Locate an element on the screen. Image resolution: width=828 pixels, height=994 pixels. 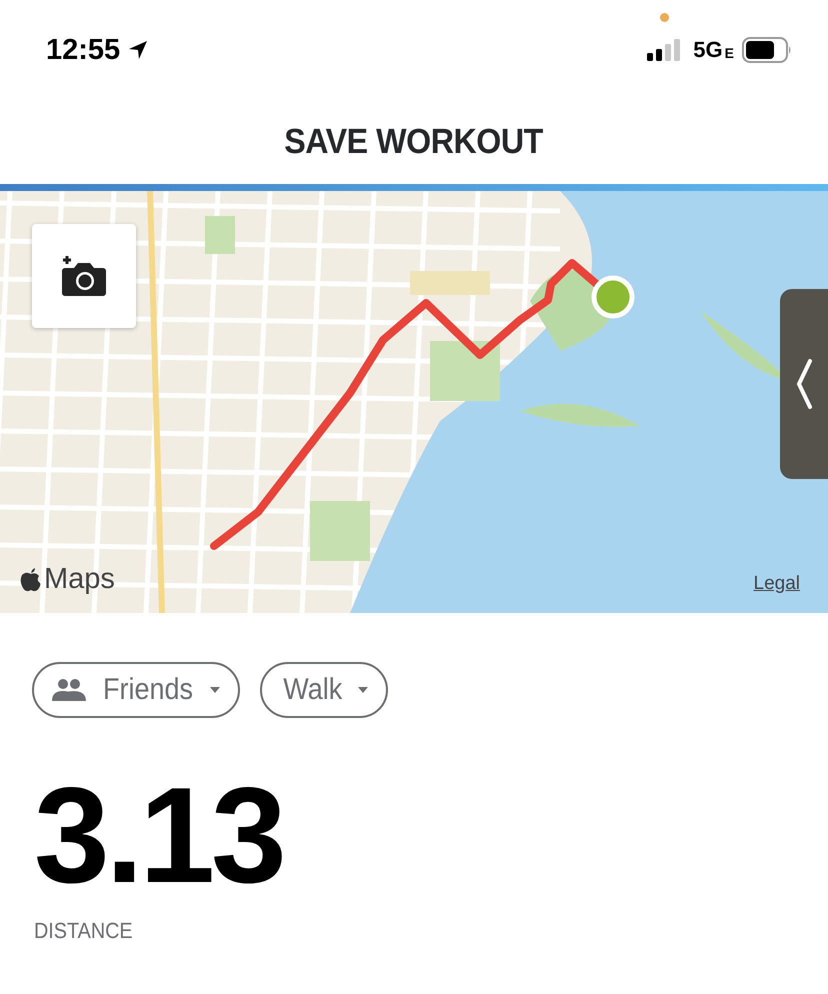
filter-dropdown: Friends is located at coordinates (136, 690).